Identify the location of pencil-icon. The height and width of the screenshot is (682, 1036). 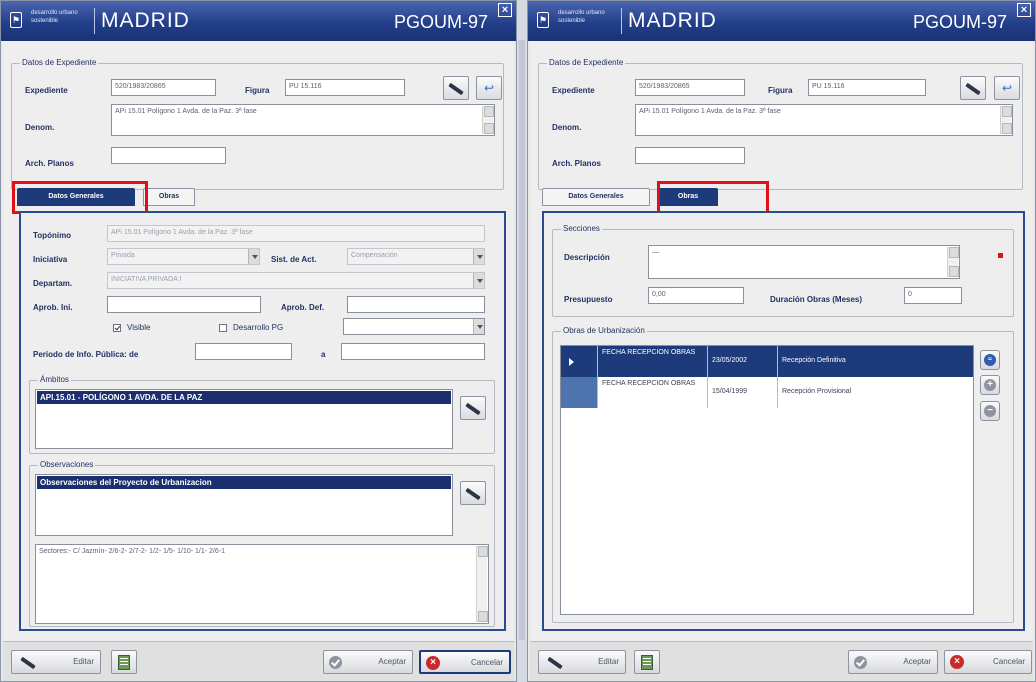
(555, 663).